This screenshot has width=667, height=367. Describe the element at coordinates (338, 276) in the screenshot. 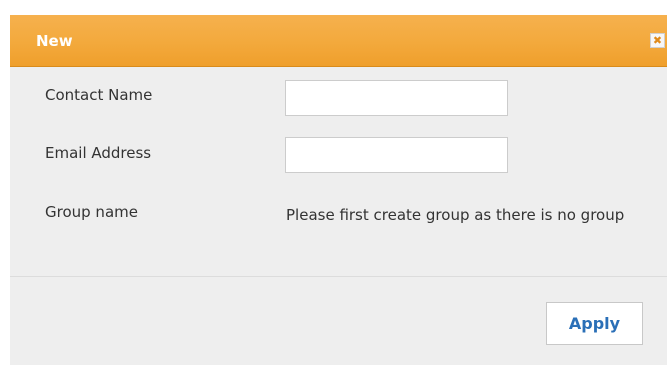

I see `footer-divider` at that location.